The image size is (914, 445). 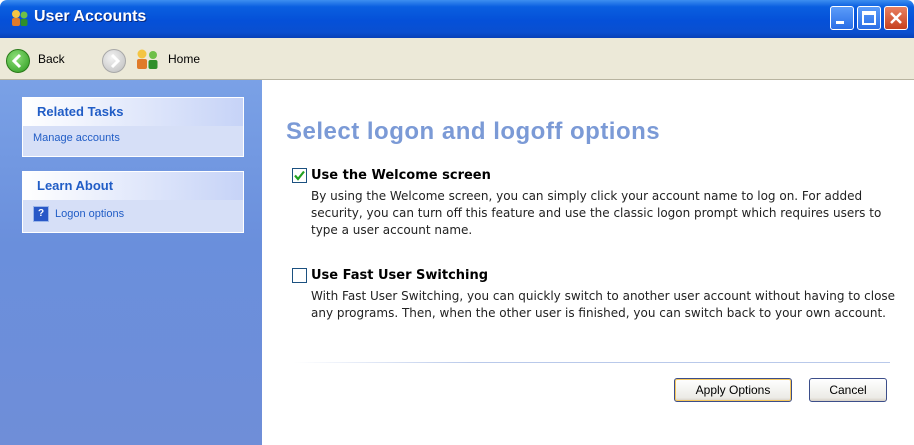 I want to click on help-icon: ?, so click(x=41, y=214).